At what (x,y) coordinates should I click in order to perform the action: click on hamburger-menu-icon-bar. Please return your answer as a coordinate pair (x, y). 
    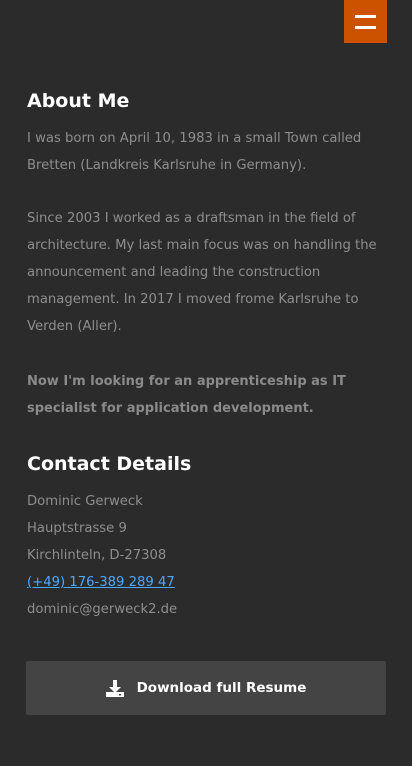
    Looking at the image, I should click on (365, 27).